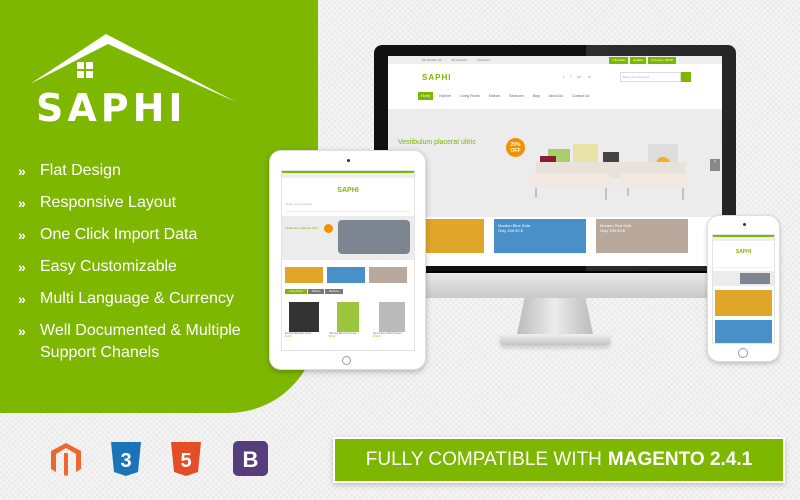  I want to click on product-card: Denrd Sans Plaid Numwa $79.00, so click(392, 320).